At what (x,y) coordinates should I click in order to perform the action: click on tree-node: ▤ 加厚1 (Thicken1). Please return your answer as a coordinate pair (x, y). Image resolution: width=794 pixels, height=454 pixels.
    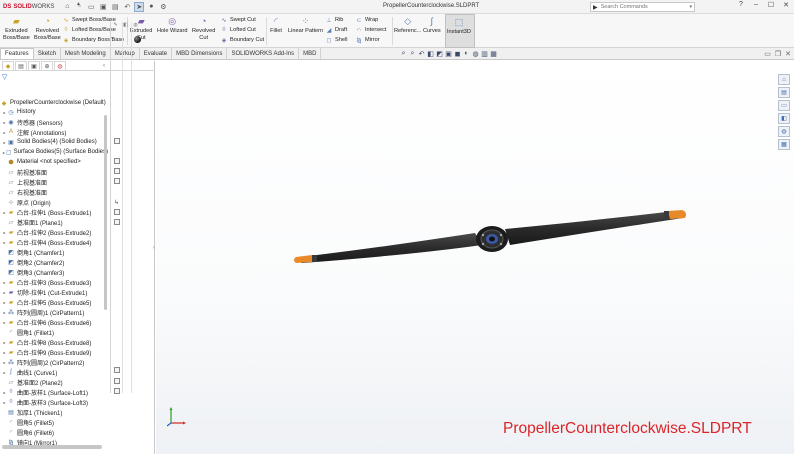
    Looking at the image, I should click on (54, 412).